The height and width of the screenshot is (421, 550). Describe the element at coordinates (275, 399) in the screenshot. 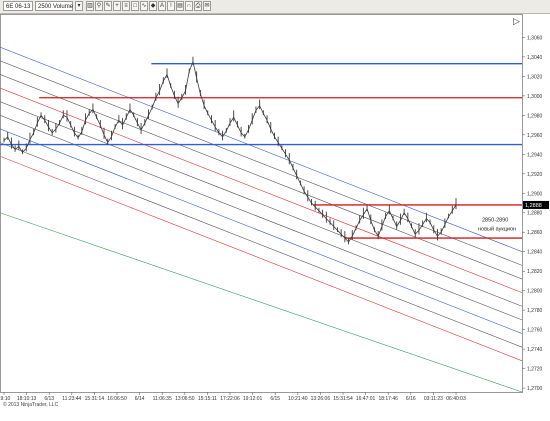

I see `x-tick-label: 6/15` at that location.